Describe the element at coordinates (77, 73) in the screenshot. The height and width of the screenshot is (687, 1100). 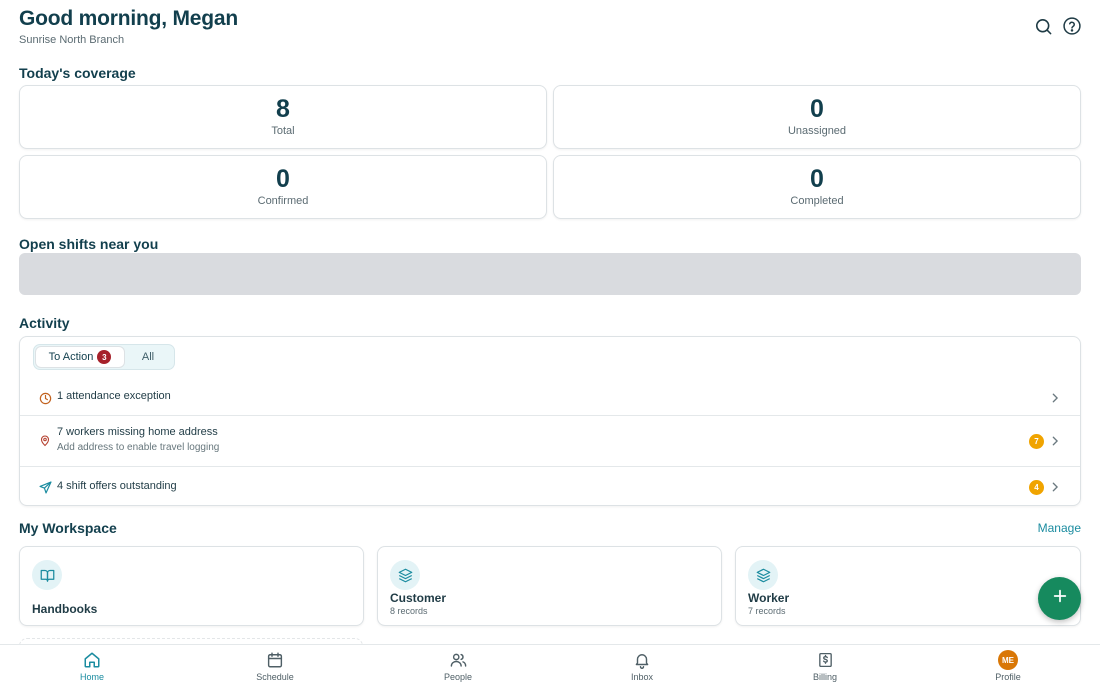
I see `coverage-section-title: Today's coverage` at that location.